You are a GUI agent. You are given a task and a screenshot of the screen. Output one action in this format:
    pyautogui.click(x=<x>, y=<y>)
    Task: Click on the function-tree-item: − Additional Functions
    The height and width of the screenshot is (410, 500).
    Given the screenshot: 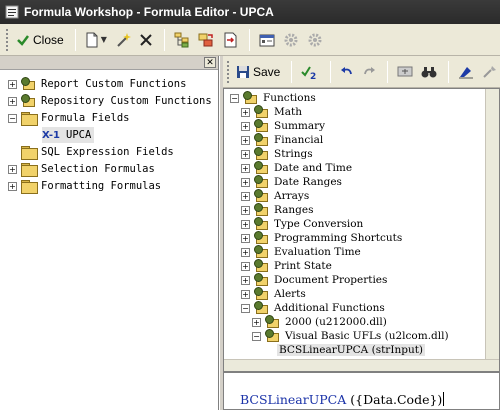 What is the action you would take?
    pyautogui.click(x=313, y=308)
    